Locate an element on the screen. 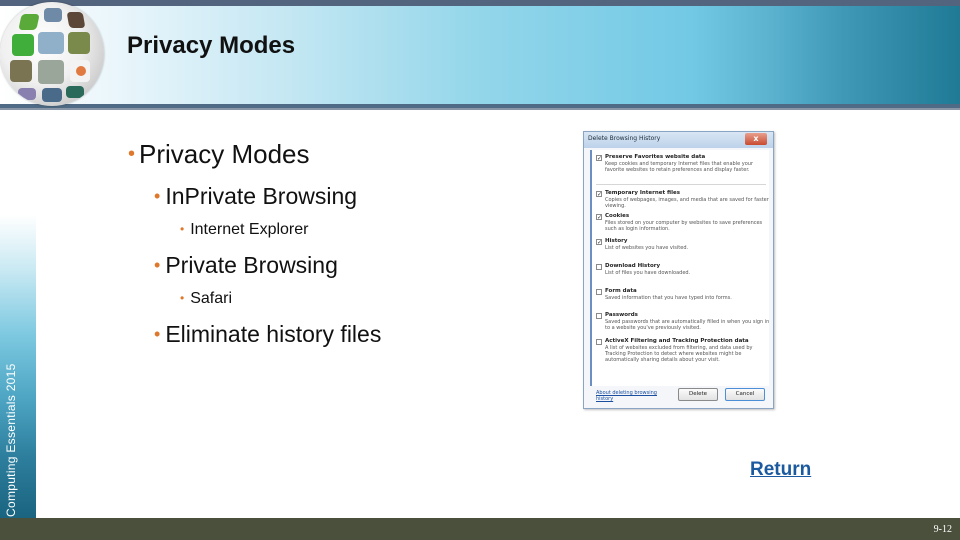  about-deleting-history-link: About deleting browsing history is located at coordinates (626, 396).